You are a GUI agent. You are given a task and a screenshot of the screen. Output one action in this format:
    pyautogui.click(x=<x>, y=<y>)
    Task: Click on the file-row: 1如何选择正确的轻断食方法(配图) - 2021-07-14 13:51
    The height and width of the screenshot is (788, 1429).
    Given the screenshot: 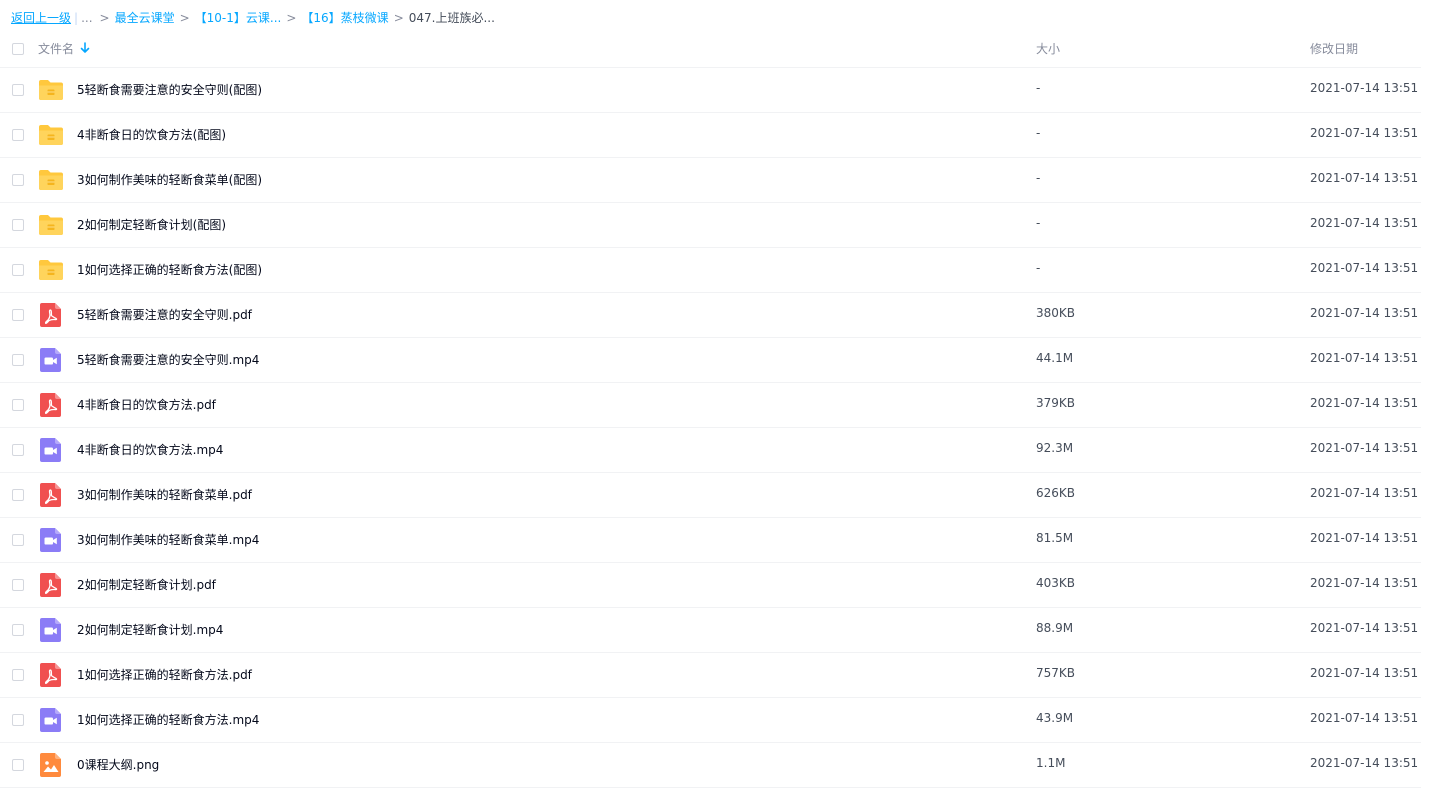 What is the action you would take?
    pyautogui.click(x=710, y=270)
    